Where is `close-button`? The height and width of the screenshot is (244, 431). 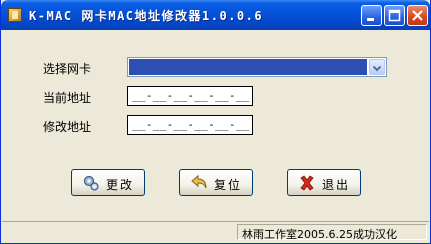
close-button is located at coordinates (417, 15).